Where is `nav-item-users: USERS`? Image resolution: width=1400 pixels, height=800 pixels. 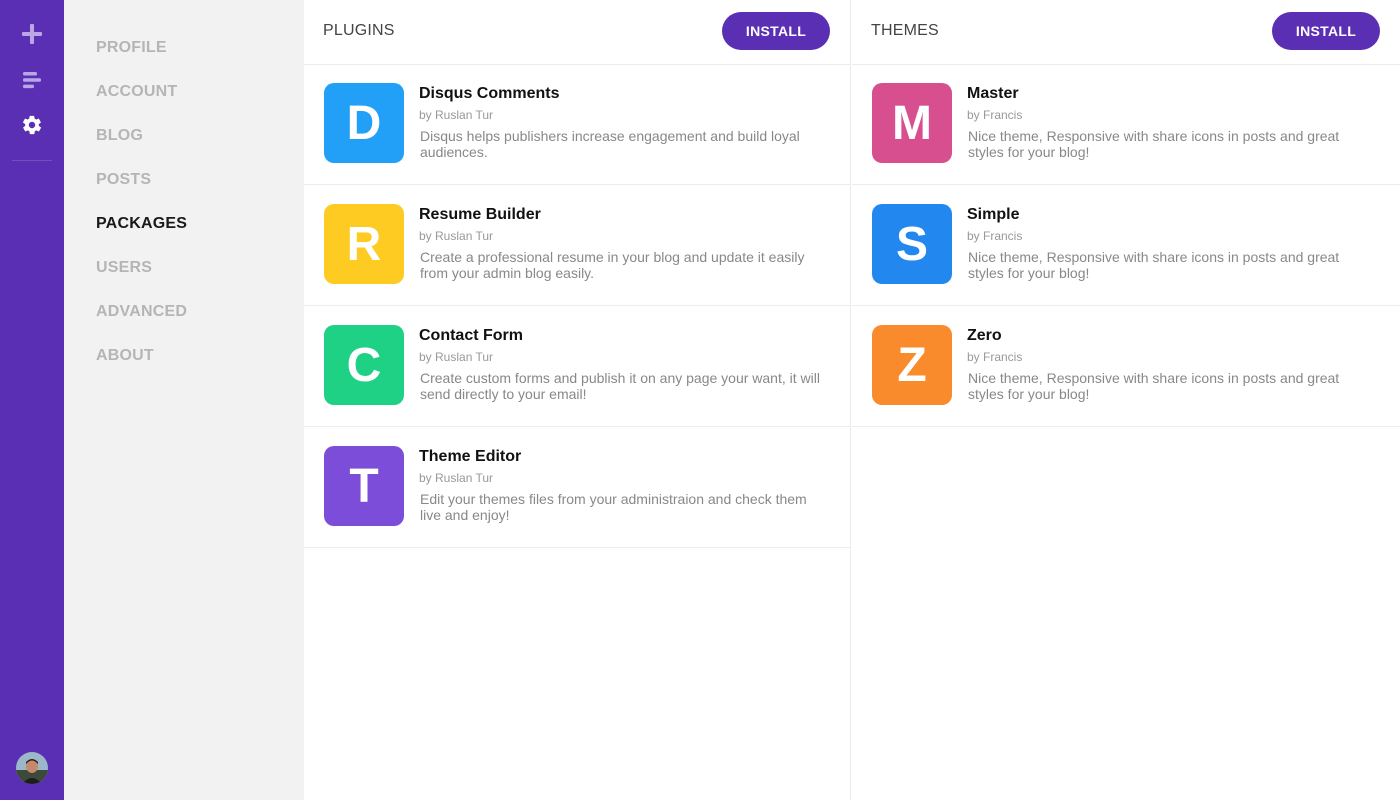 nav-item-users: USERS is located at coordinates (124, 268).